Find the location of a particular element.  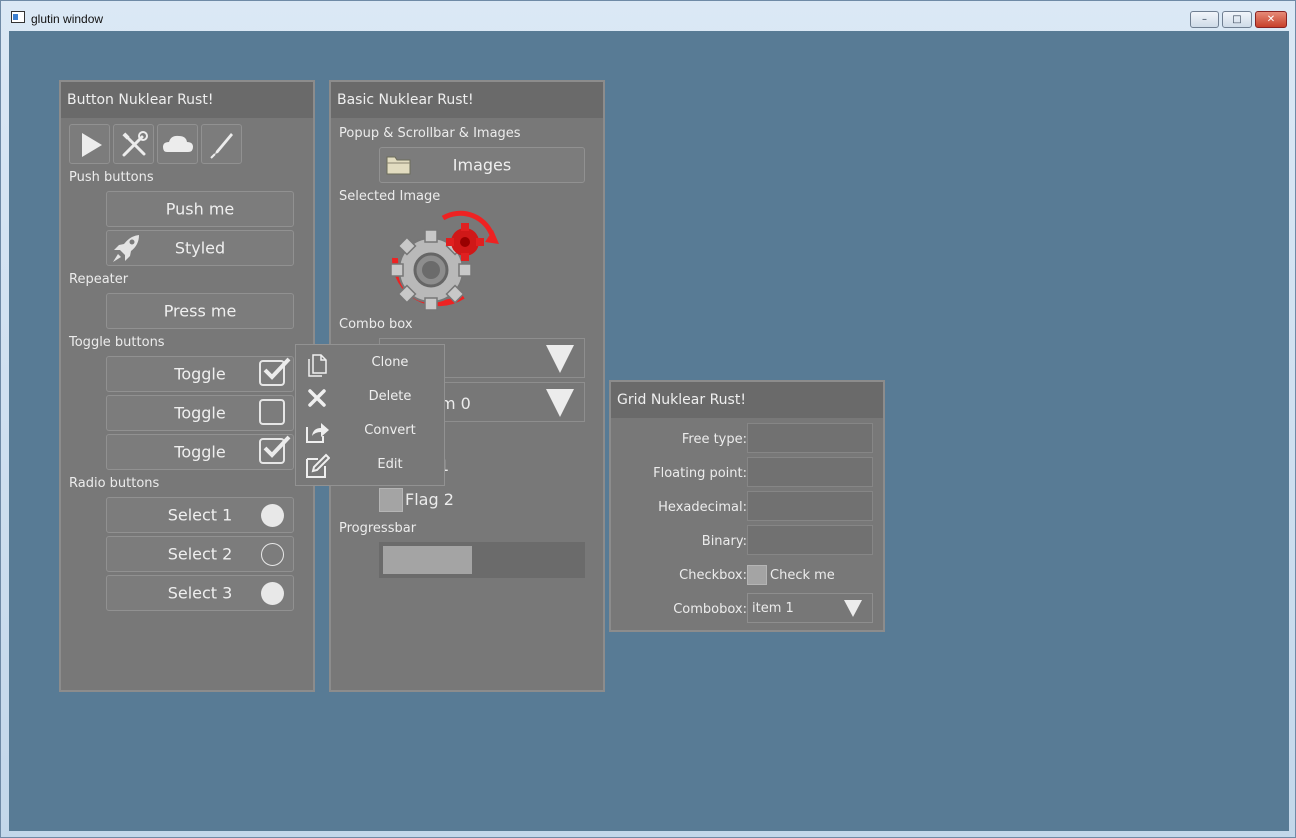

panel-title: Basic Nuklear Rust! is located at coordinates (467, 100).